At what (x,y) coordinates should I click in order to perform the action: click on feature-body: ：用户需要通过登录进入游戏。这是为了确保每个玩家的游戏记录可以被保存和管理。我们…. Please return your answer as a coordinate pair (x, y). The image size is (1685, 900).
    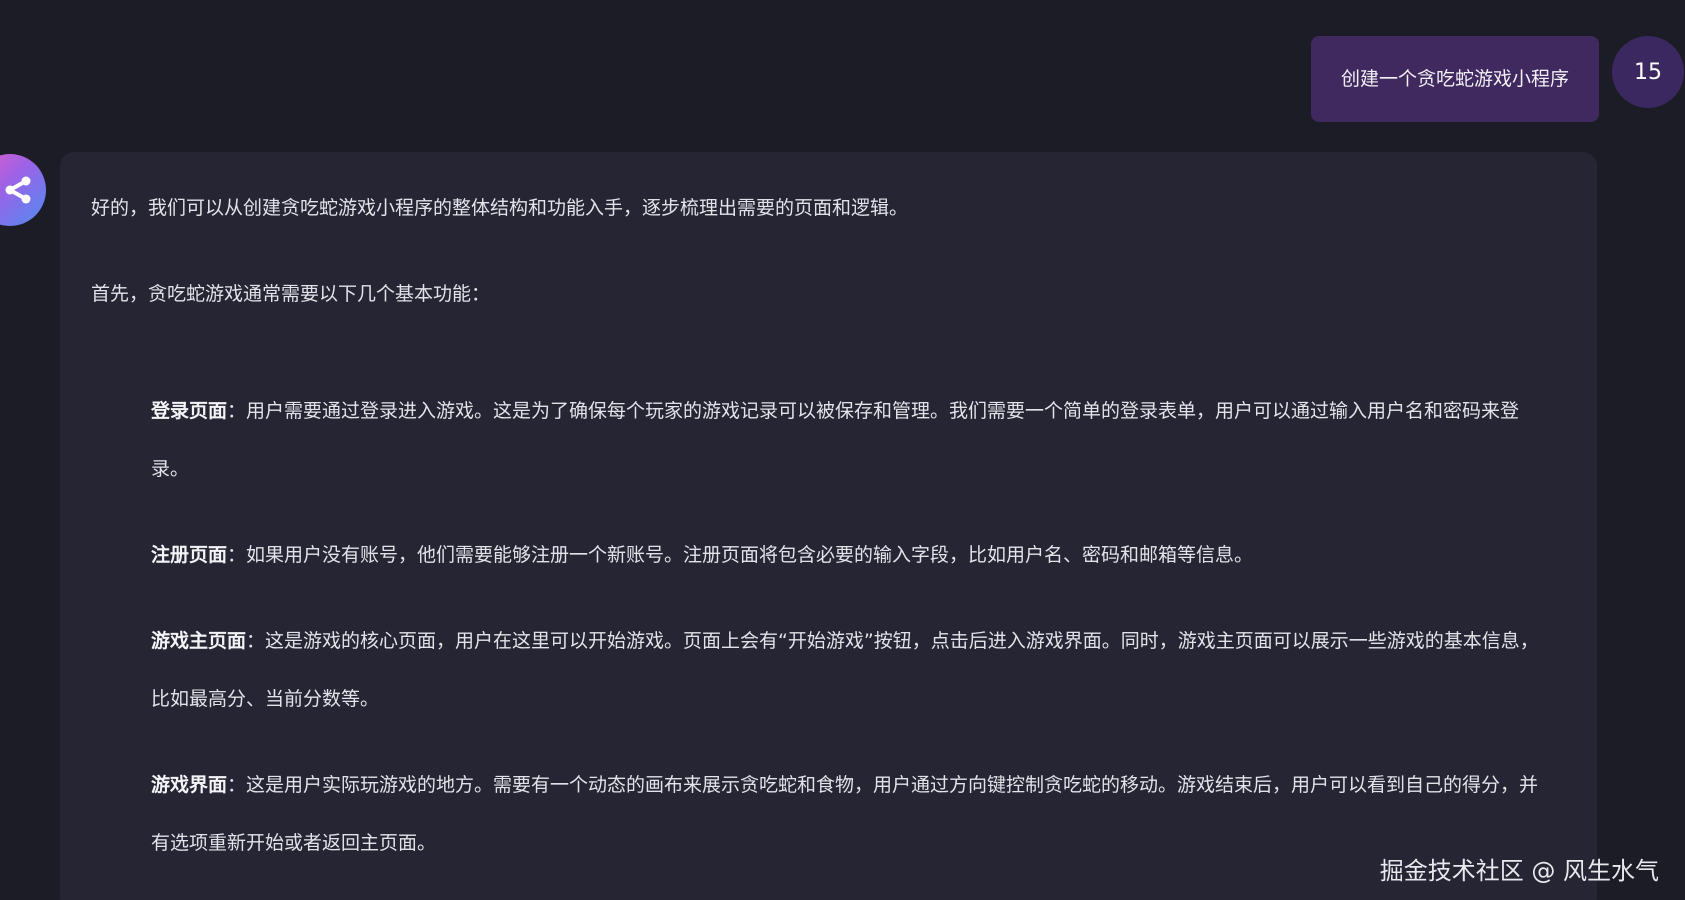
    Looking at the image, I should click on (835, 440).